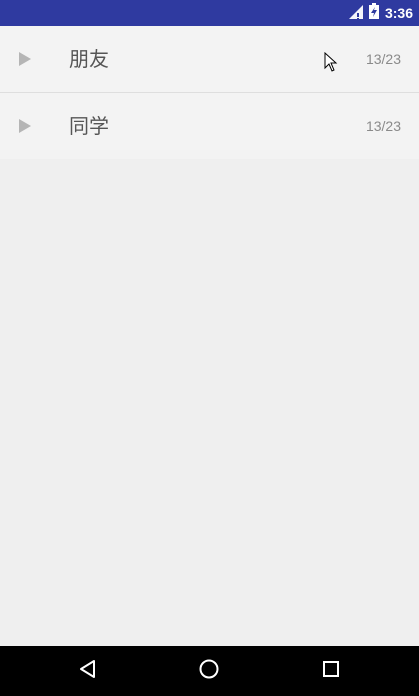 The width and height of the screenshot is (419, 696). I want to click on group-name: 朋友, so click(89, 59).